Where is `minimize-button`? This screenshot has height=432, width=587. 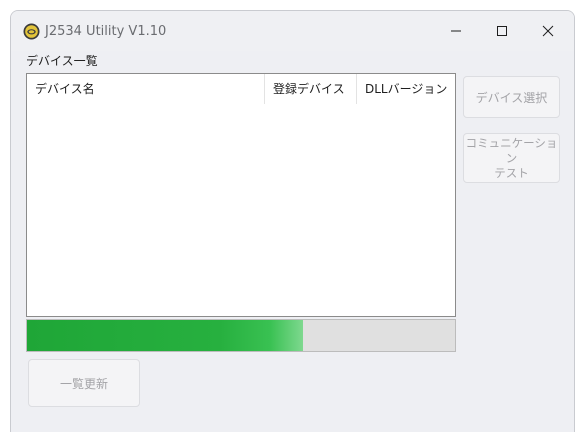
minimize-button is located at coordinates (456, 31).